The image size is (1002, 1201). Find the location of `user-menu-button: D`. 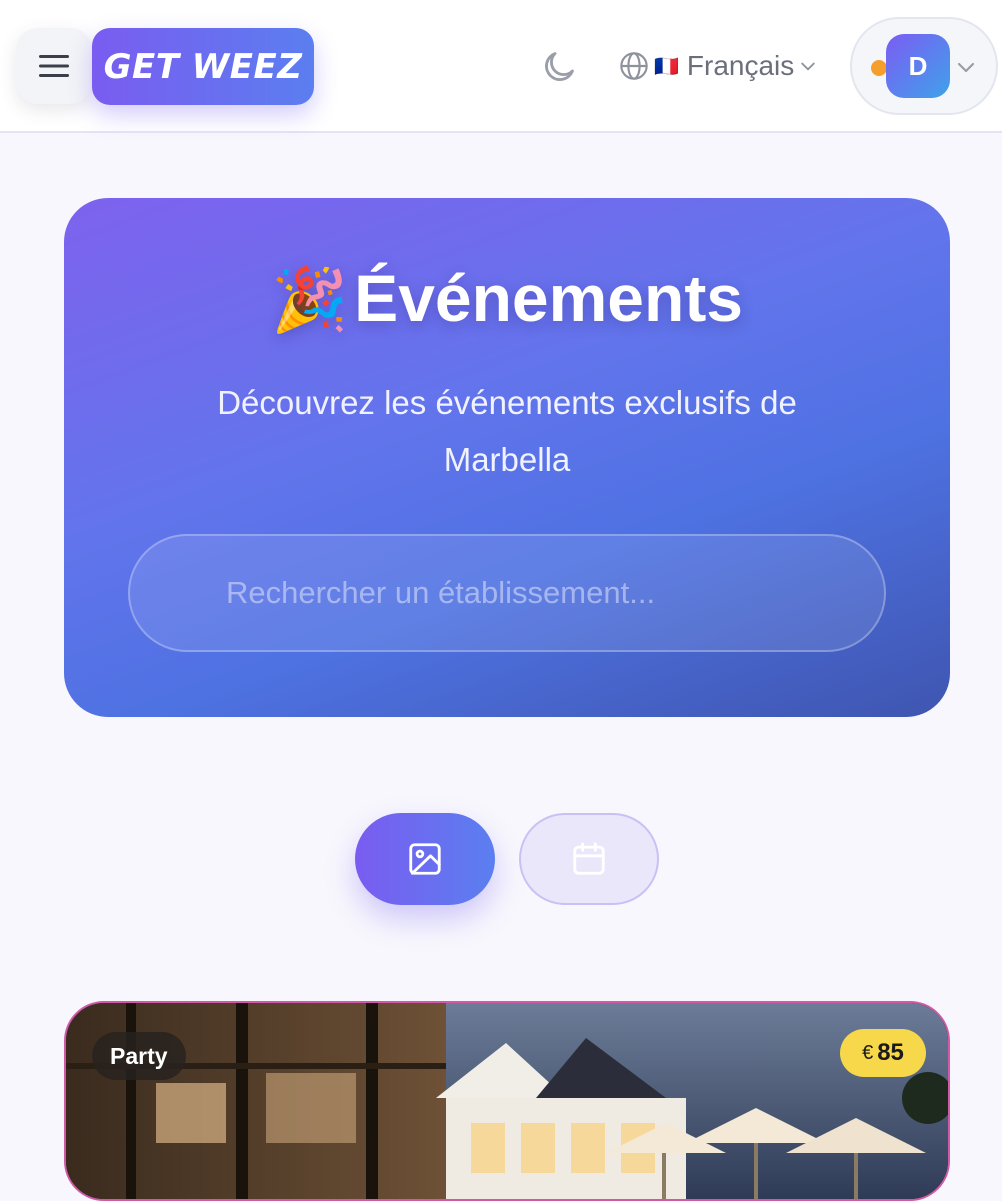

user-menu-button: D is located at coordinates (924, 66).